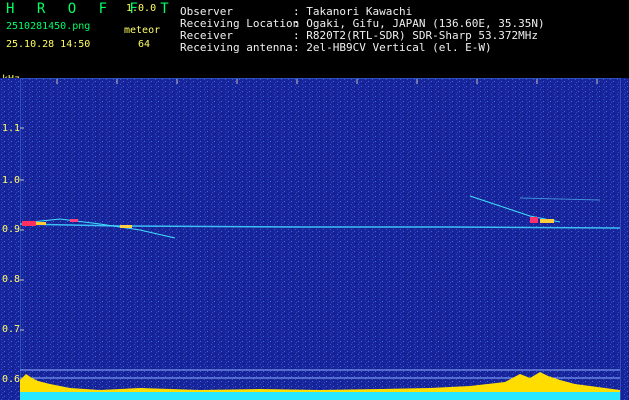  What do you see at coordinates (141, 8) in the screenshot?
I see `app-version: 1.0.0` at bounding box center [141, 8].